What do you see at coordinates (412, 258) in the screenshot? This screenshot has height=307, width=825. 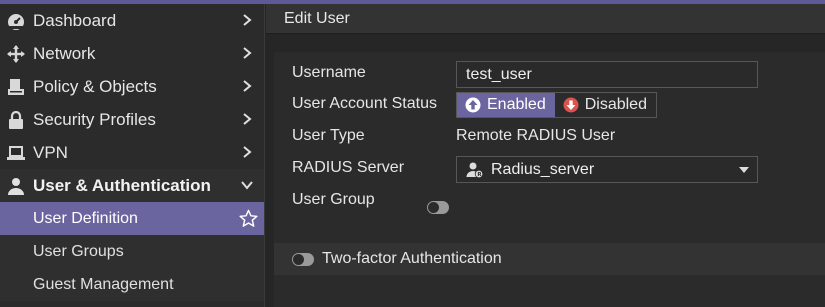 I see `two-factor-label: Two-factor Authentication` at bounding box center [412, 258].